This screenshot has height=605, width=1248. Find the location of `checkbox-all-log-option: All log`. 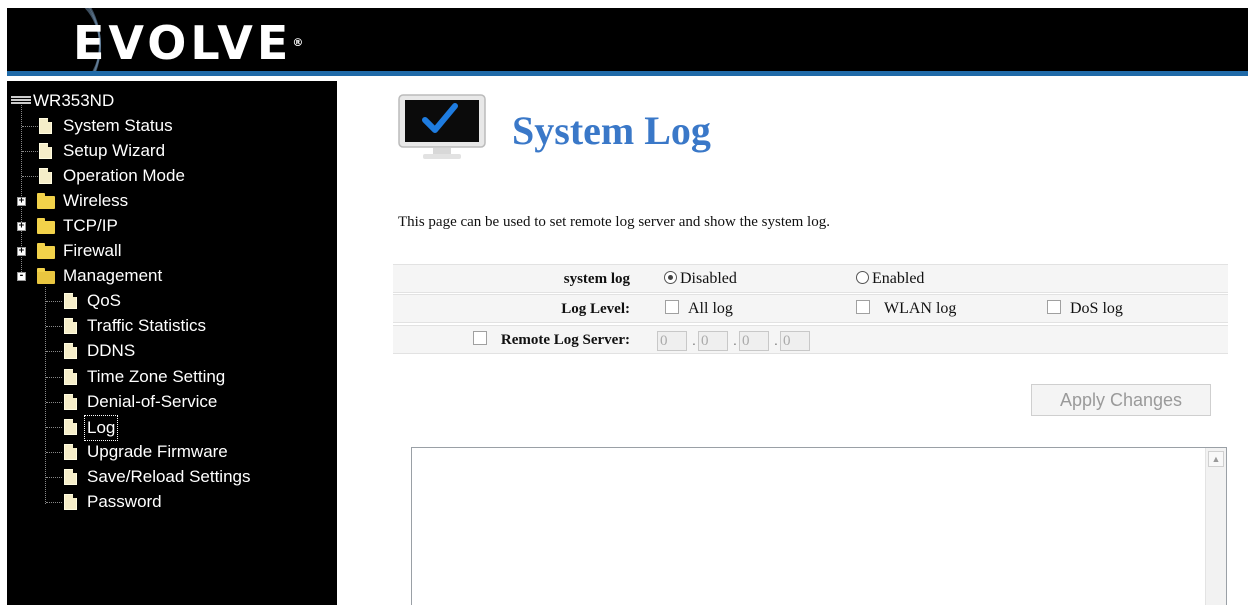

checkbox-all-log-option: All log is located at coordinates (699, 309).